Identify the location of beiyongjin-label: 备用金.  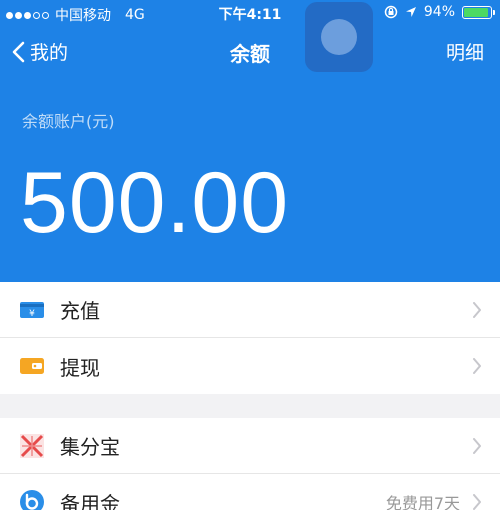
(90, 500).